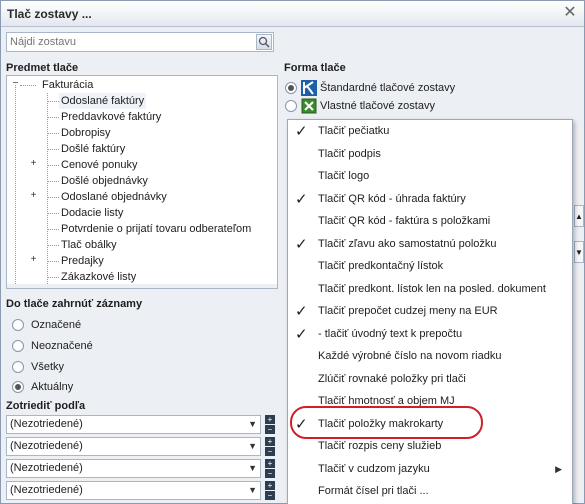  I want to click on menu-item: Každé výrobné číslo na novom riadku, so click(430, 357).